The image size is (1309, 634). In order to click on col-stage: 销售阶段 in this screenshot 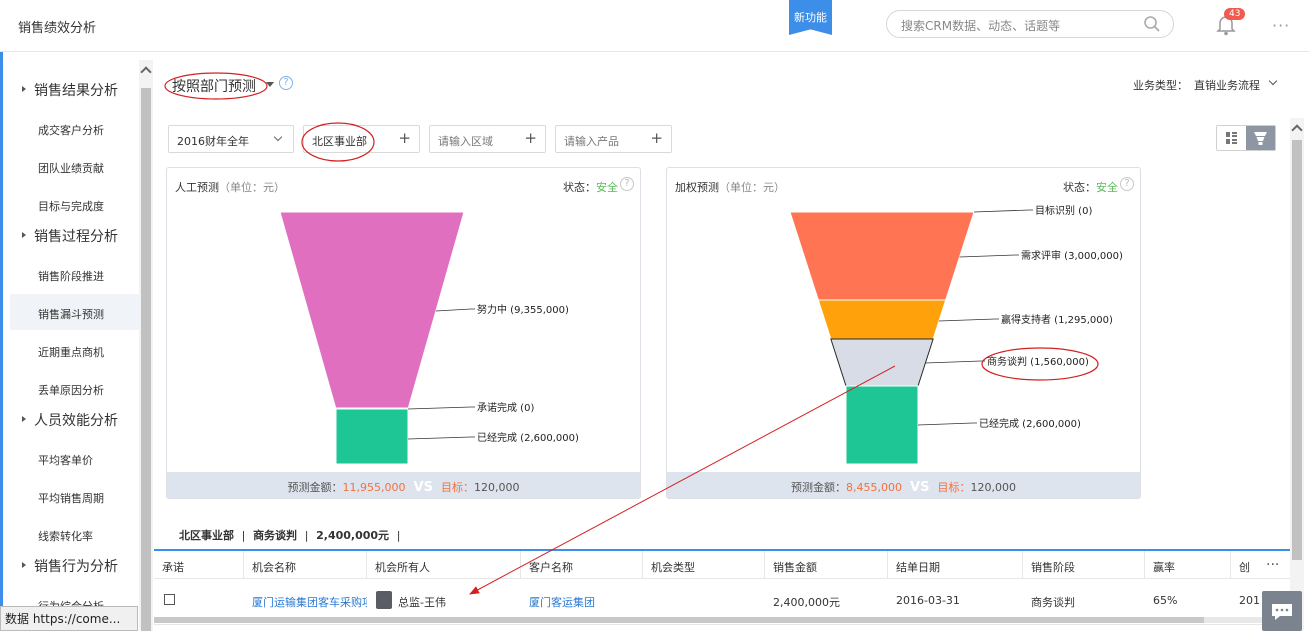, I will do `click(1084, 565)`.